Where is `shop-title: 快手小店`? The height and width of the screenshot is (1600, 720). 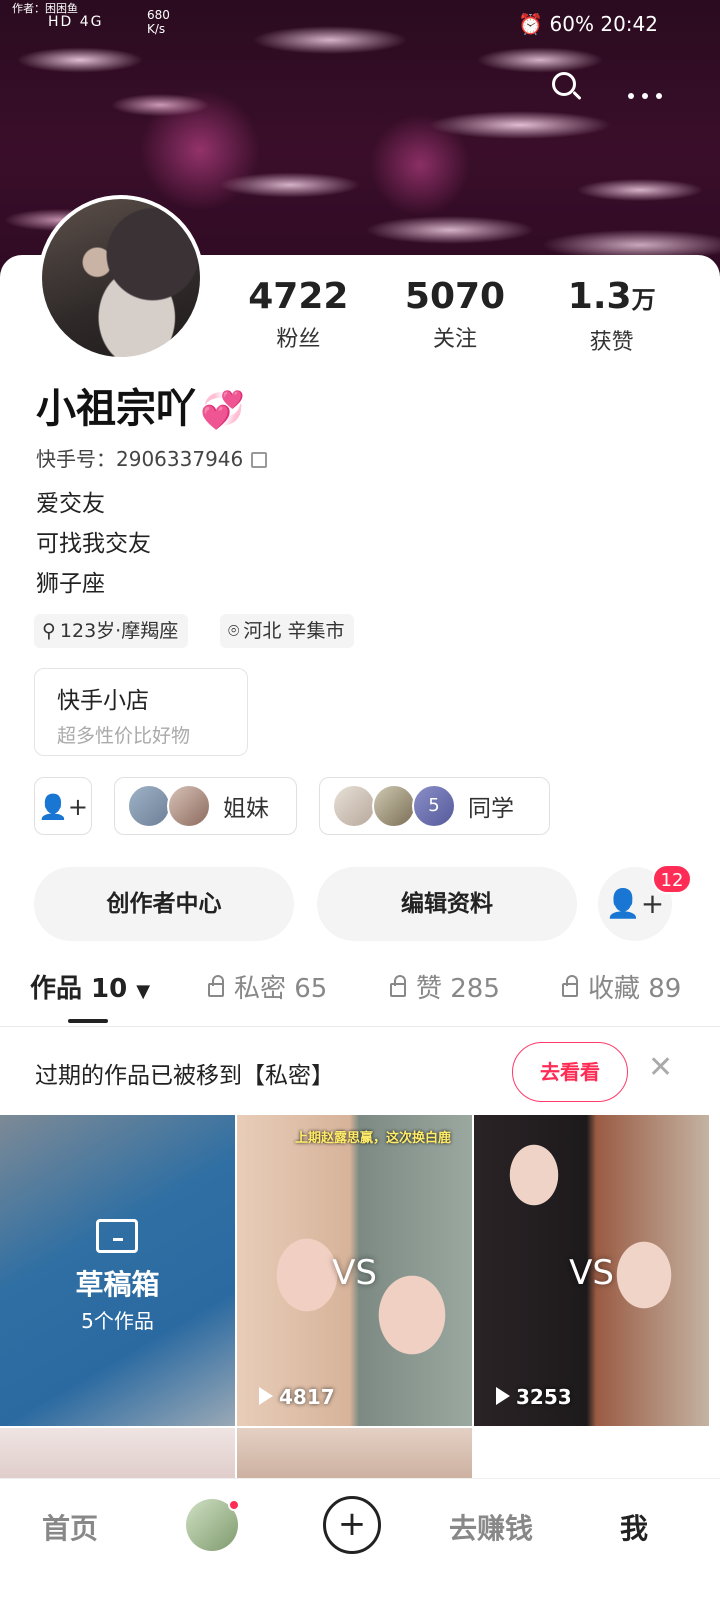 shop-title: 快手小店 is located at coordinates (103, 701).